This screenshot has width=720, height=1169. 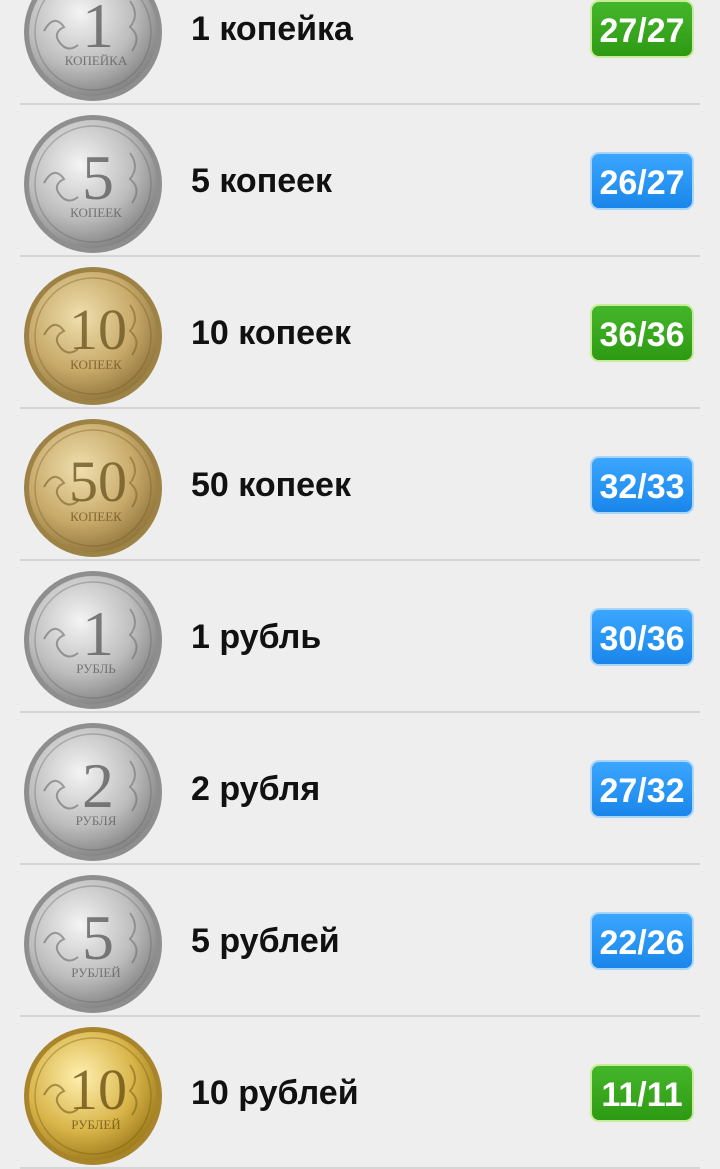 What do you see at coordinates (642, 29) in the screenshot?
I see `count-badge: 27/27` at bounding box center [642, 29].